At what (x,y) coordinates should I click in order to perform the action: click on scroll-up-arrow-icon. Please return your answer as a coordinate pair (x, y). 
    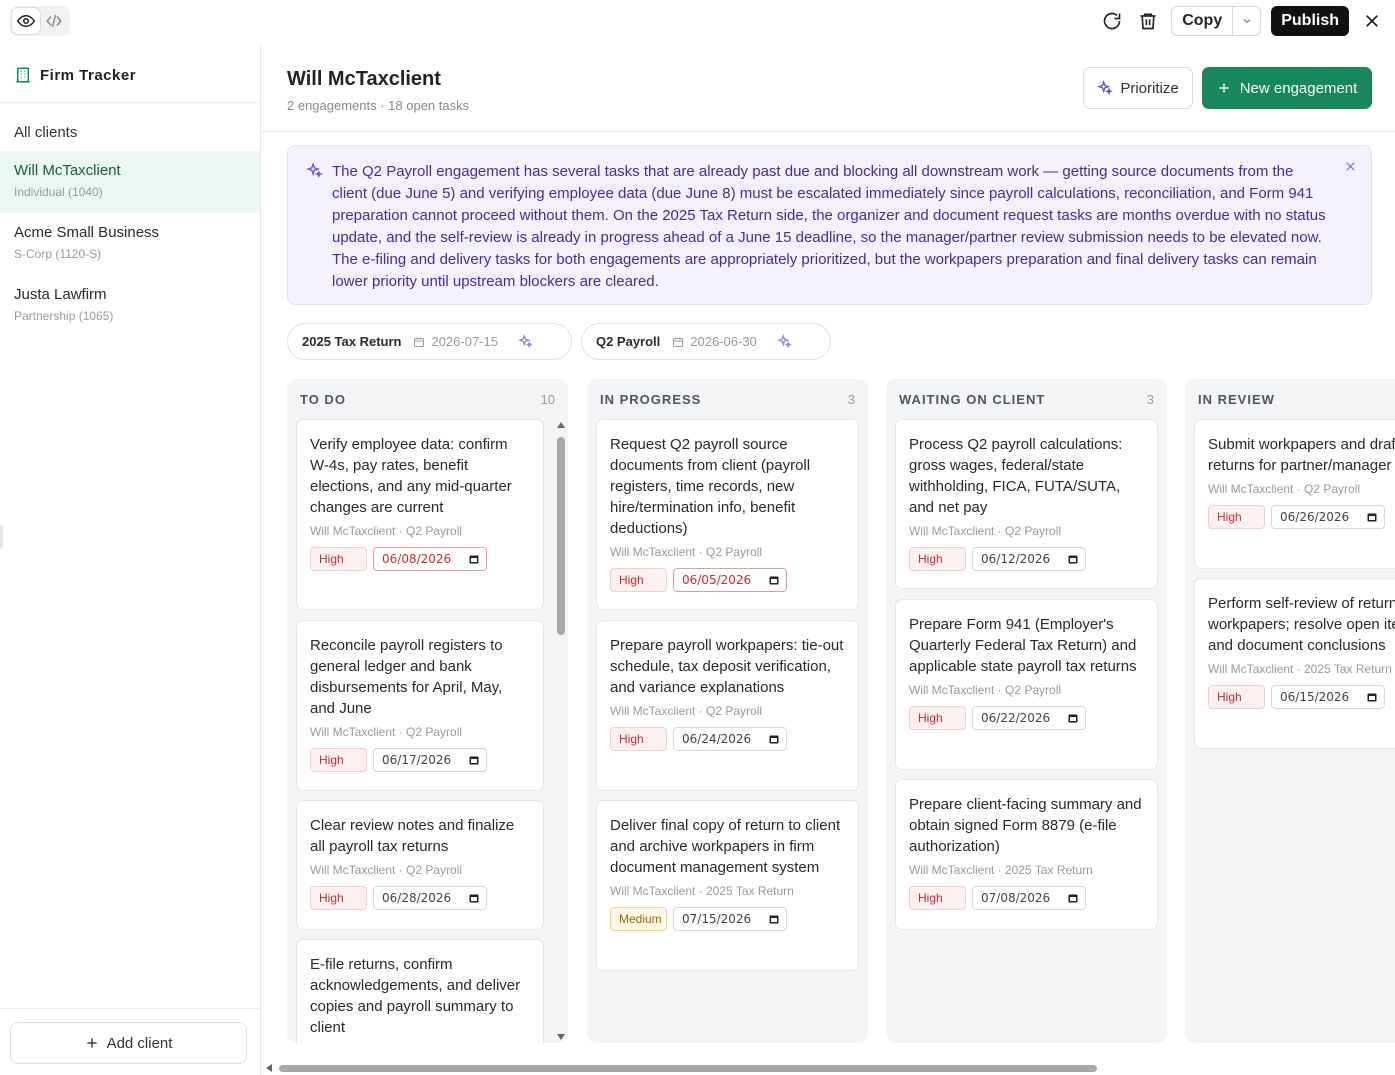
    Looking at the image, I should click on (561, 425).